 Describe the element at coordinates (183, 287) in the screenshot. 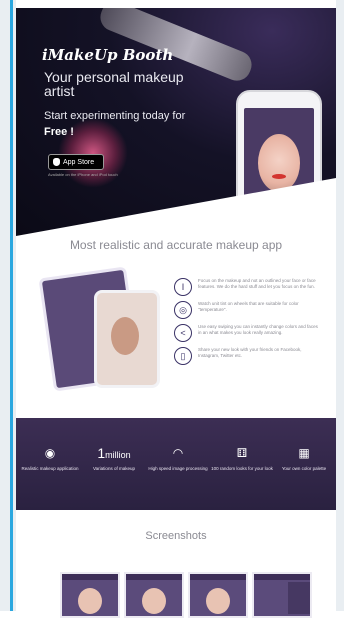

I see `brush-icon: I` at that location.